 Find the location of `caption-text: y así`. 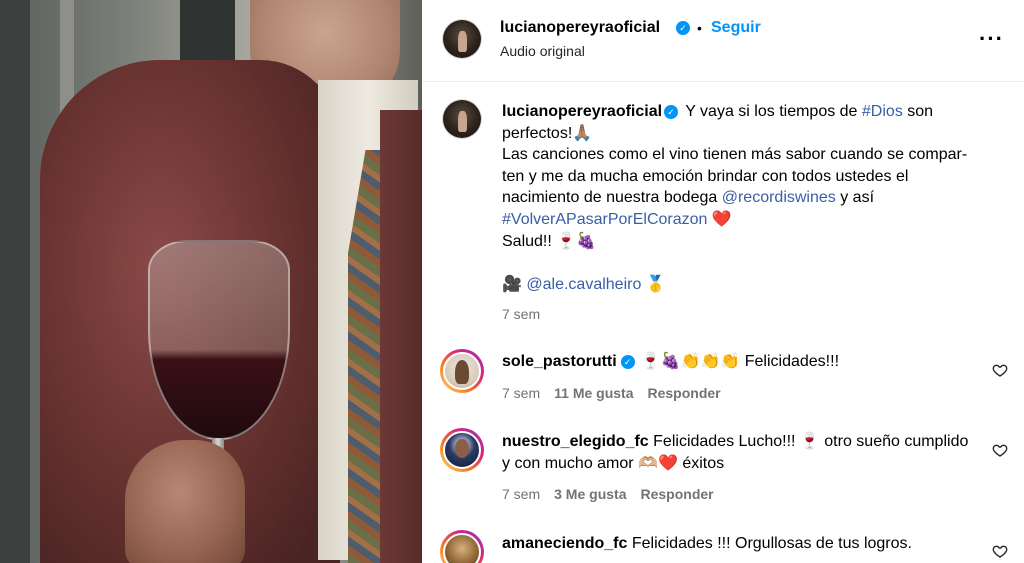

caption-text: y así is located at coordinates (855, 198).